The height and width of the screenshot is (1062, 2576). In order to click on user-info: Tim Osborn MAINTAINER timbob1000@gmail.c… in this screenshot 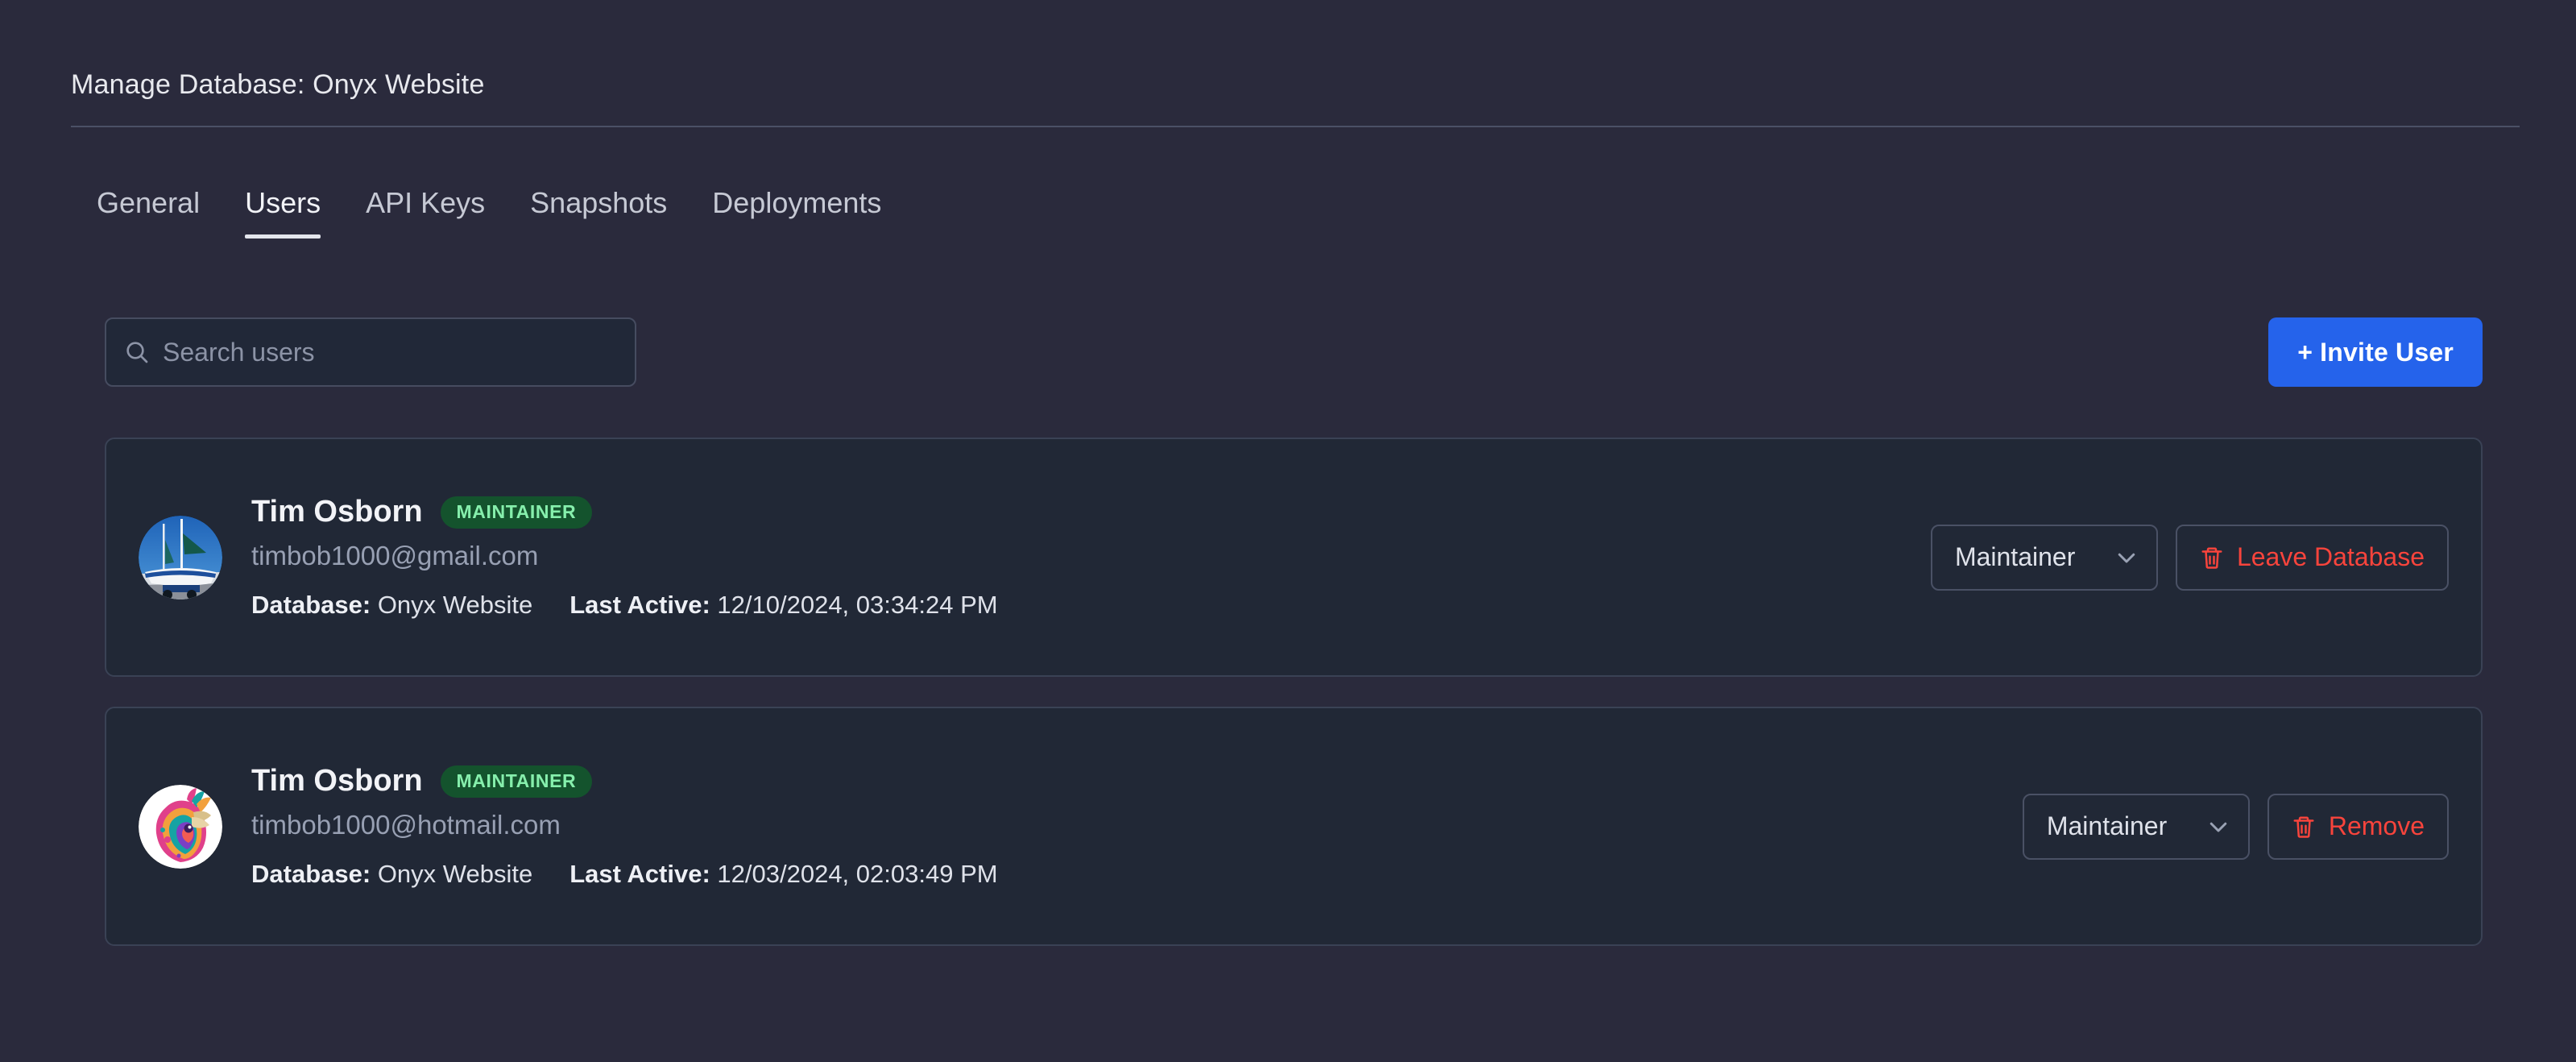, I will do `click(1079, 557)`.